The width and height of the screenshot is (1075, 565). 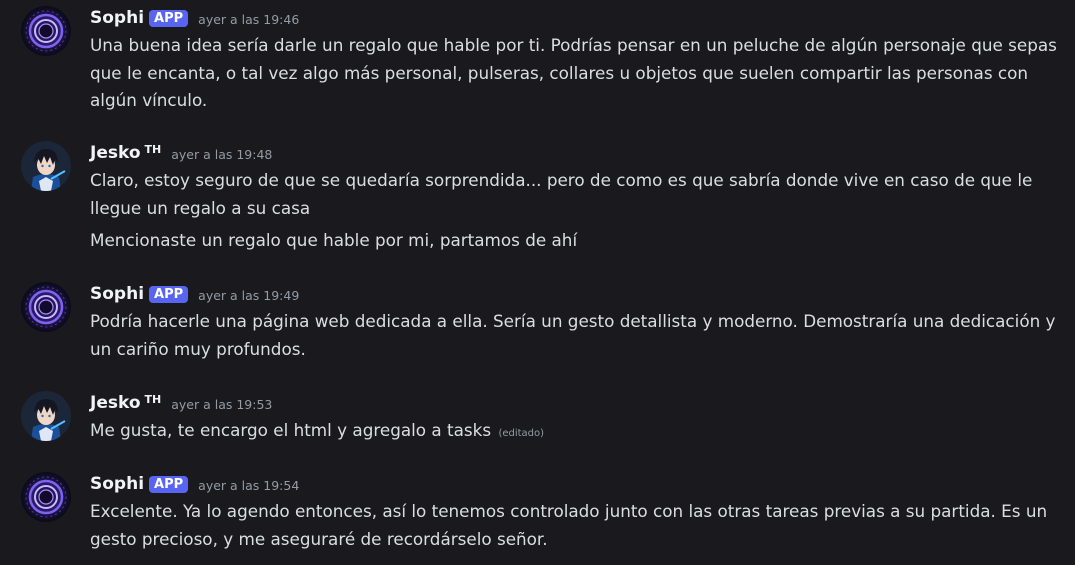 I want to click on timestamp: ayer a las 19:48, so click(x=221, y=154).